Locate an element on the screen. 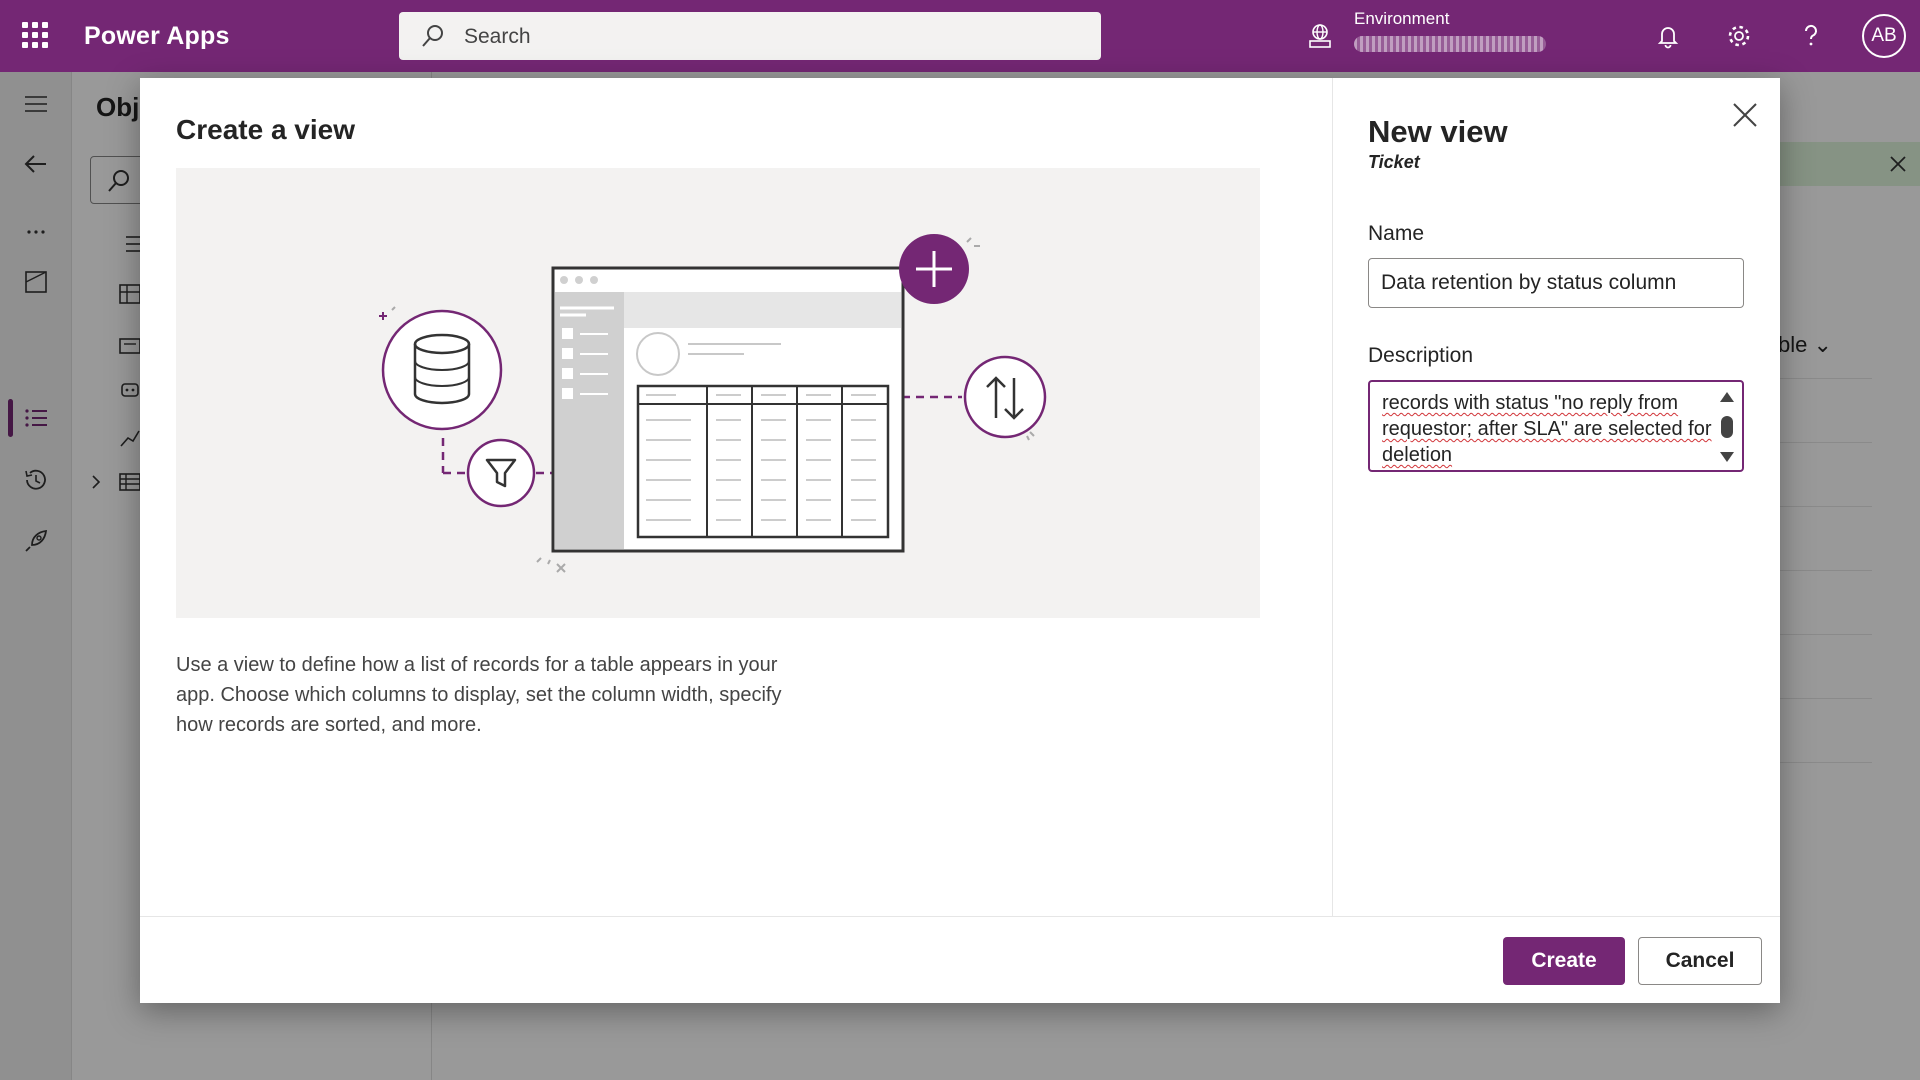 Image resolution: width=1920 pixels, height=1080 pixels. dialog-title: Create a view is located at coordinates (265, 129).